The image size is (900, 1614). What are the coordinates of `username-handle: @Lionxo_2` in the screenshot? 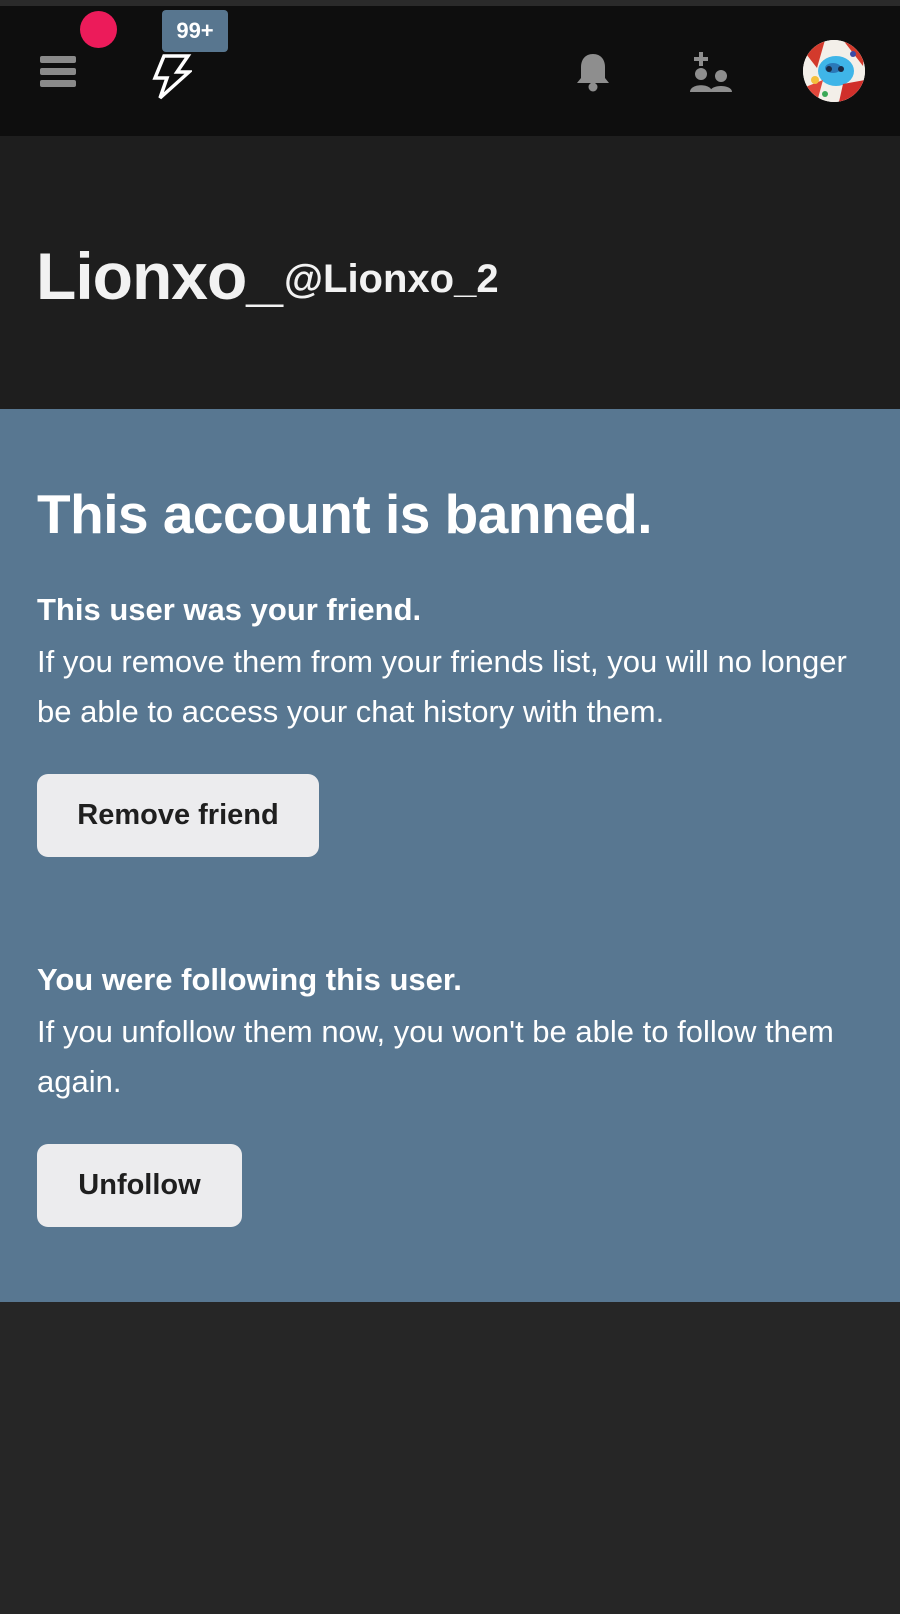 It's located at (391, 279).